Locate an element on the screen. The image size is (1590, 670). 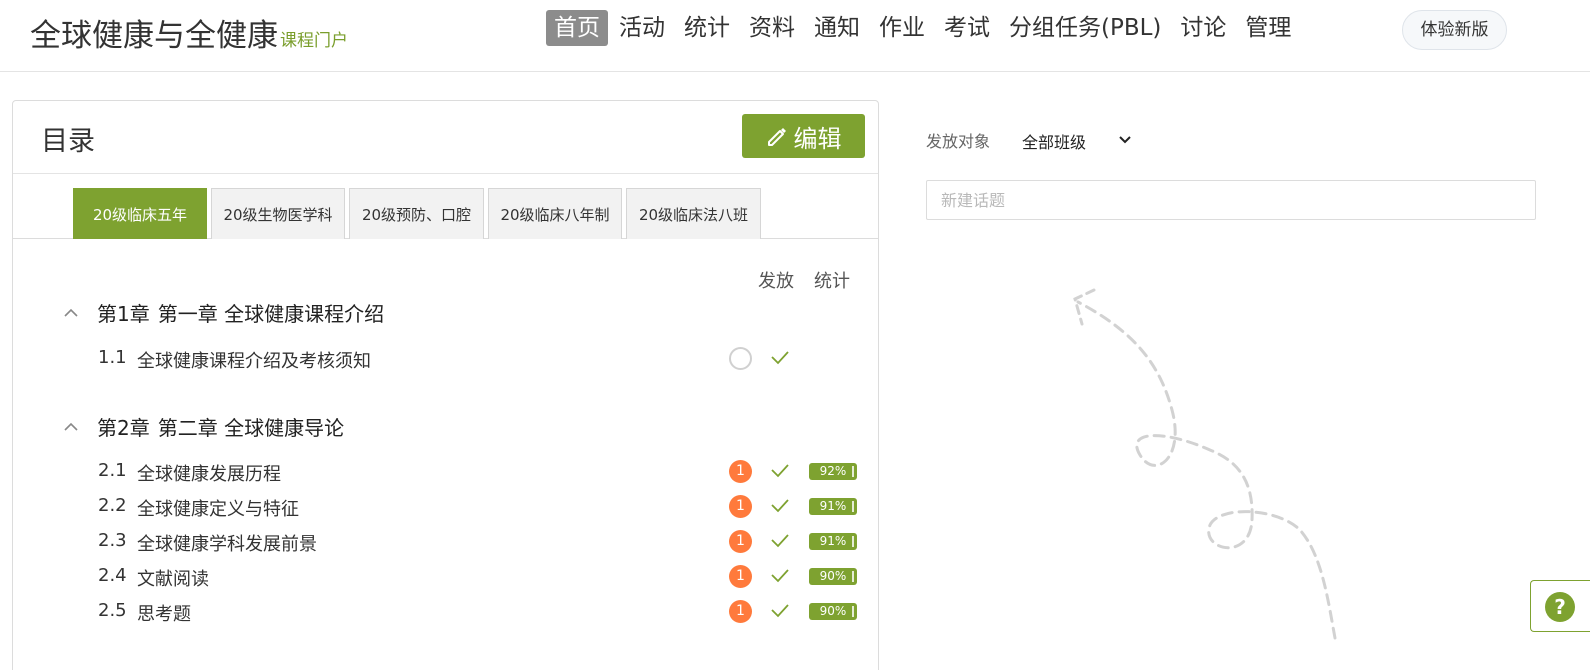
edit-button-label: 编辑 is located at coordinates (817, 138).